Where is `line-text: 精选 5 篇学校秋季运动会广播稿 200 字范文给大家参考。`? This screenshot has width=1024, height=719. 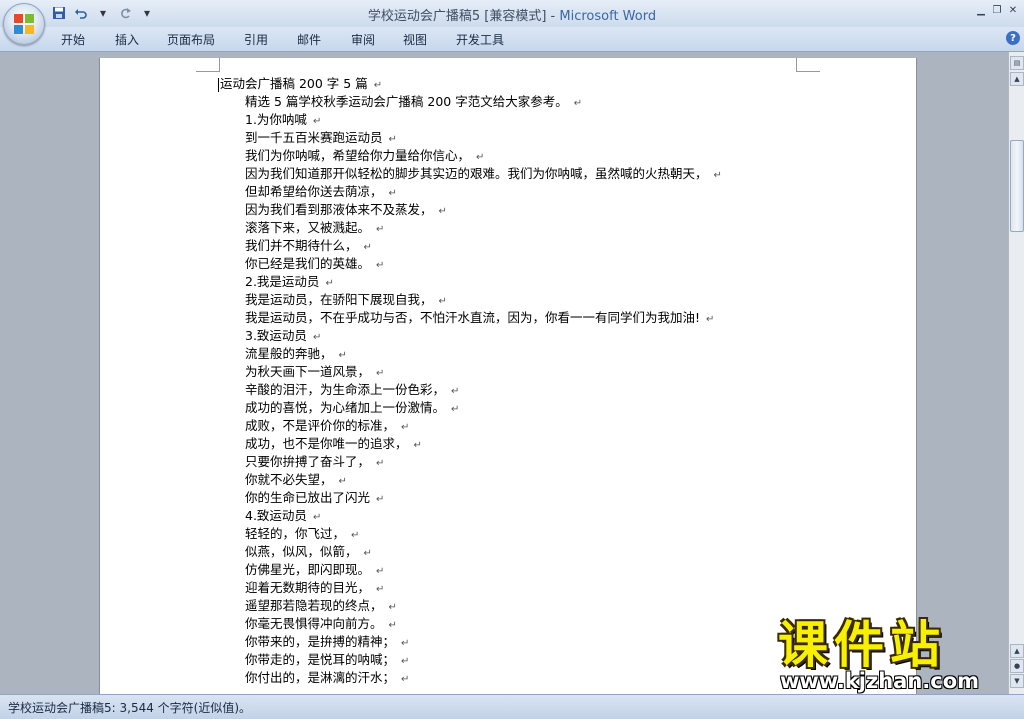 line-text: 精选 5 篇学校秋季运动会广播稿 200 字范文给大家参考。 is located at coordinates (406, 101).